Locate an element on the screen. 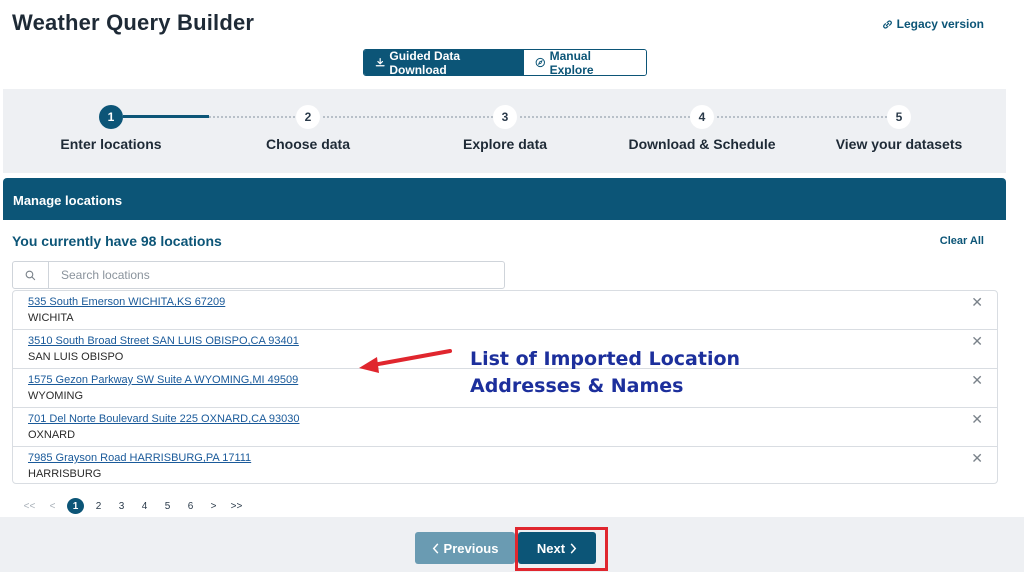 The height and width of the screenshot is (572, 1024). pagination-page: 4 is located at coordinates (144, 506).